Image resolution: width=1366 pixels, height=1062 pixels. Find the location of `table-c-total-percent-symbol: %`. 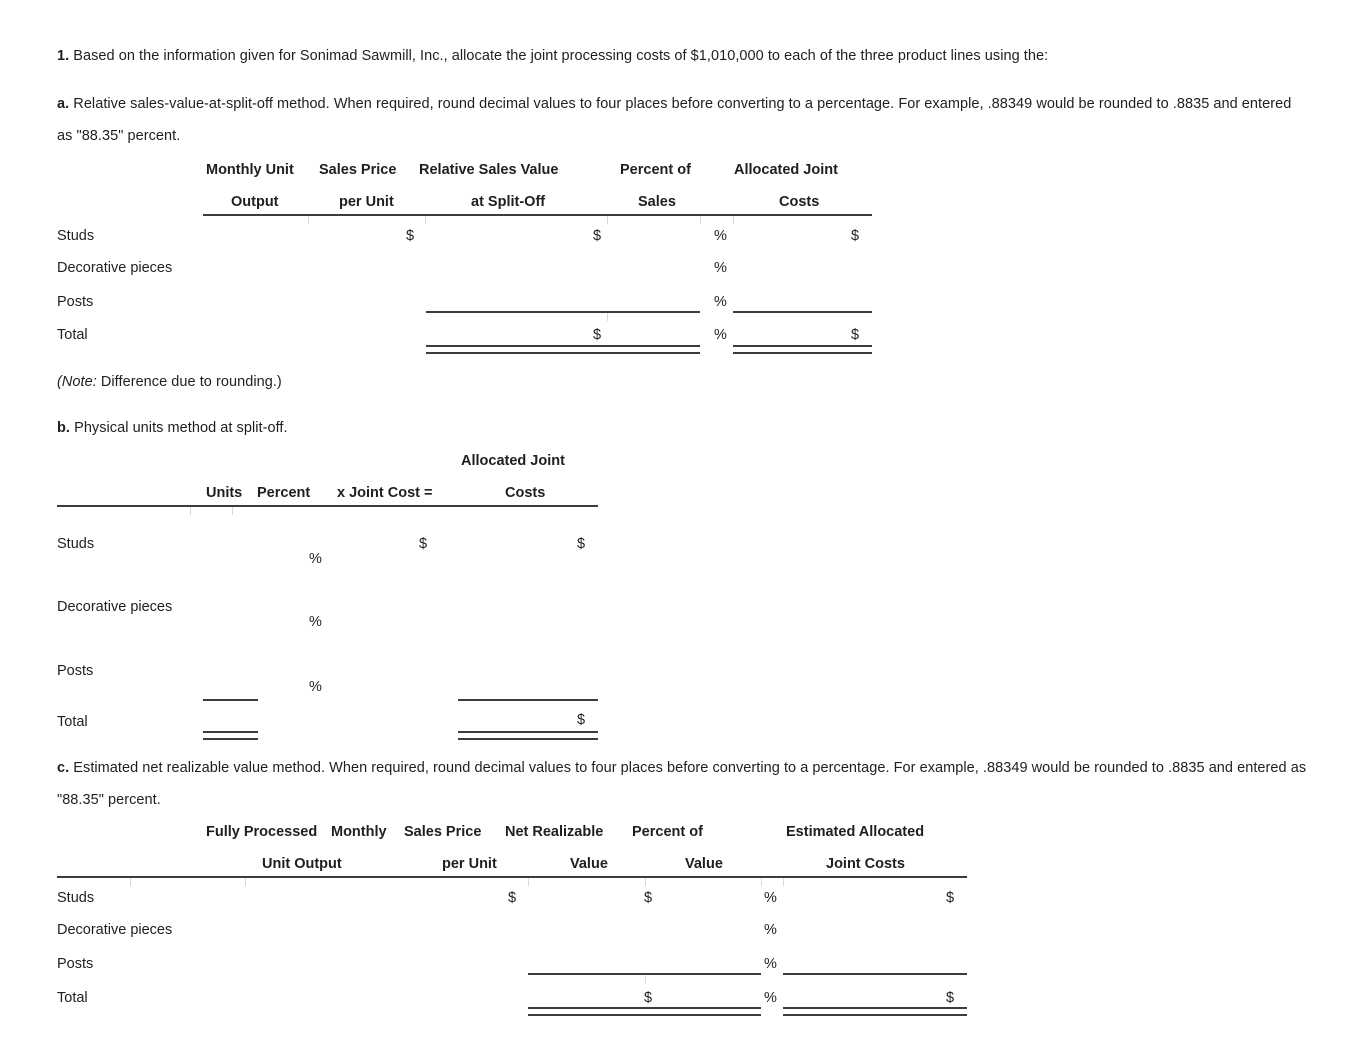

table-c-total-percent-symbol: % is located at coordinates (770, 998).